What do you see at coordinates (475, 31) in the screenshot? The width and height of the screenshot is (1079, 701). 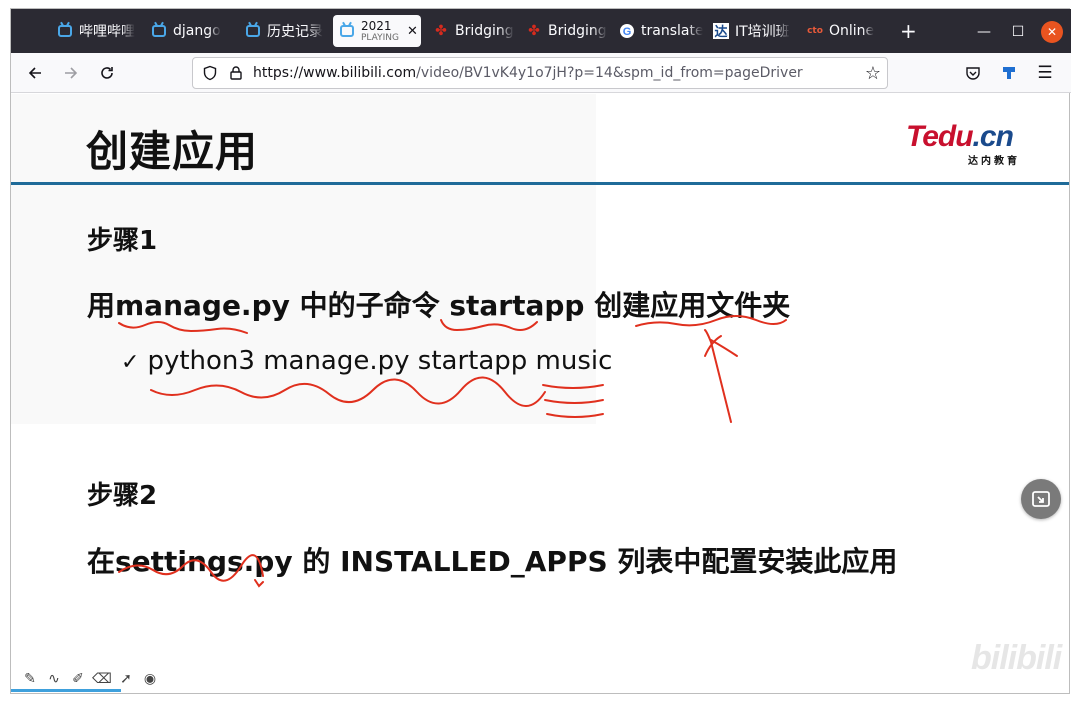 I see `tab-bridging-1: ✤ Bridging` at bounding box center [475, 31].